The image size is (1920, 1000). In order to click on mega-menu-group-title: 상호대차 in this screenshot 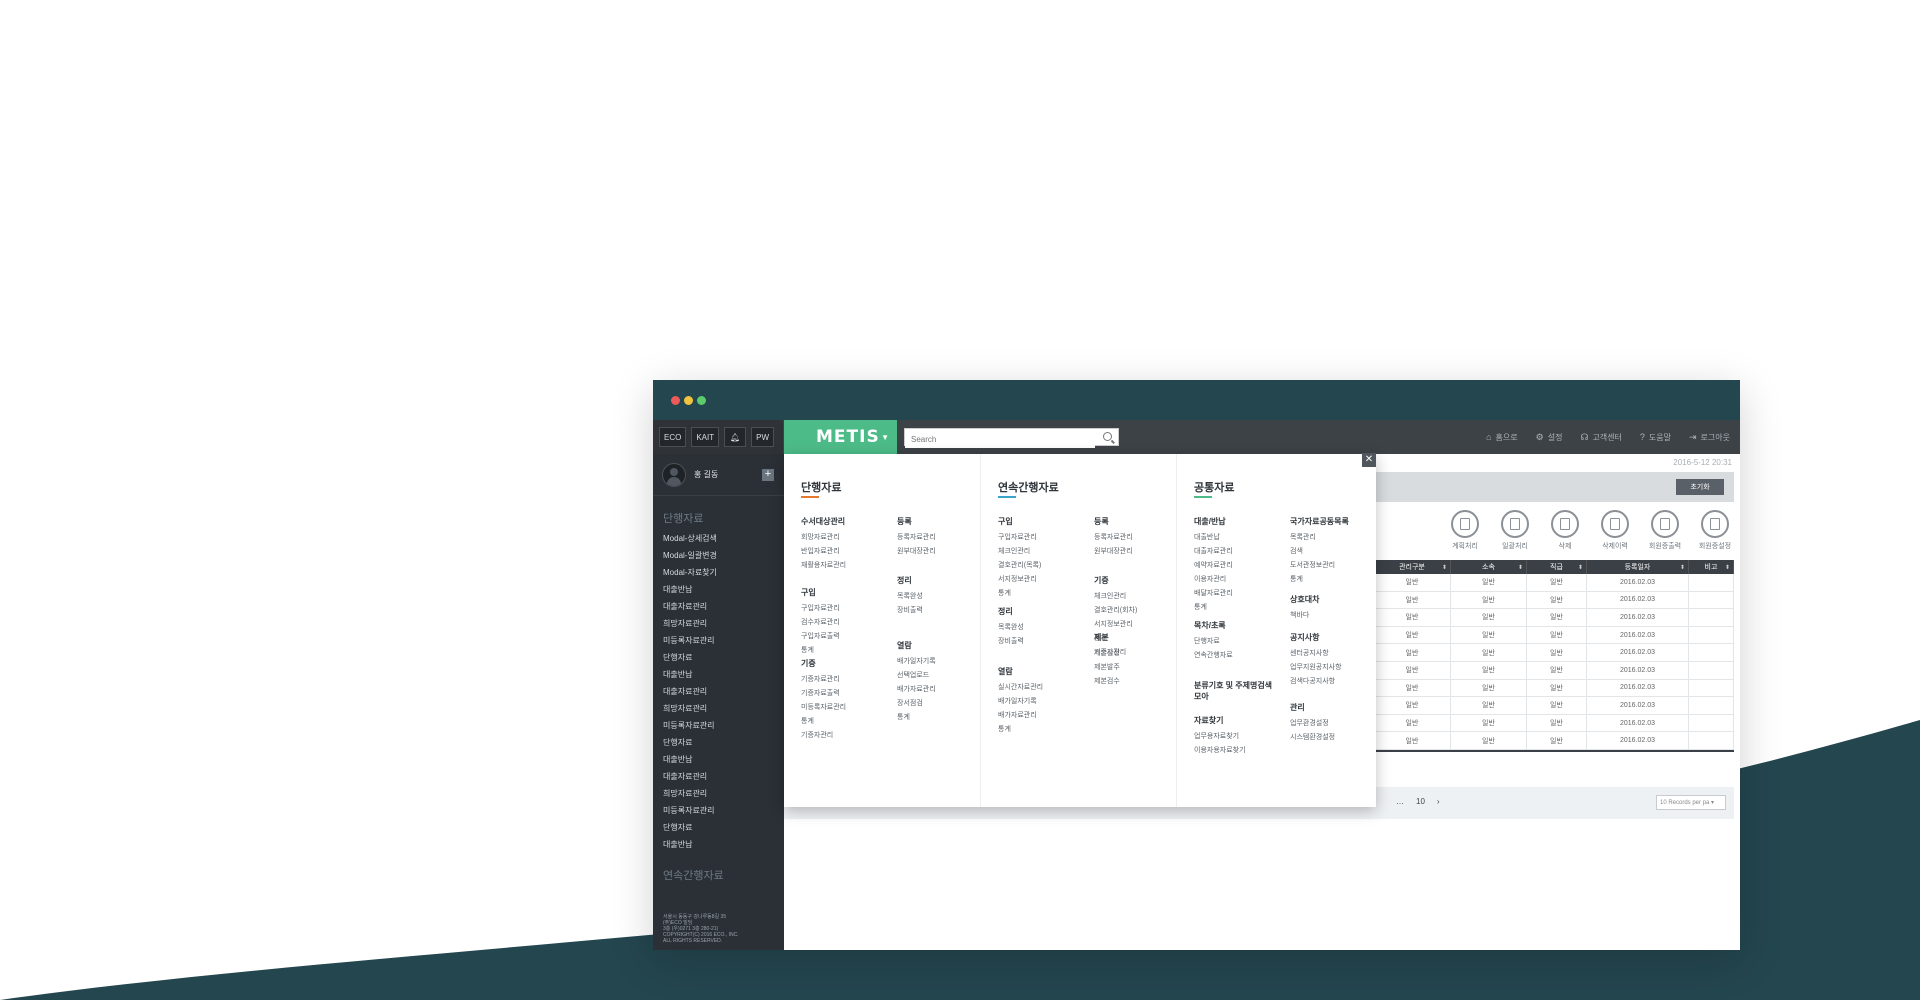, I will do `click(1330, 599)`.